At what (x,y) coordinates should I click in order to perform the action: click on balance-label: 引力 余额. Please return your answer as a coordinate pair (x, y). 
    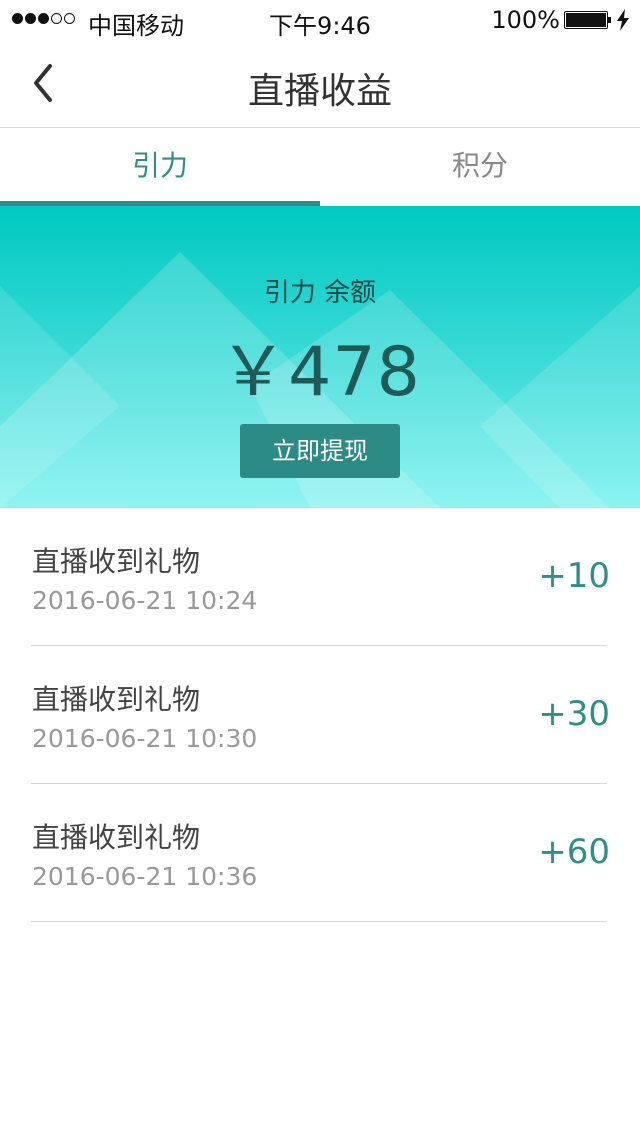
    Looking at the image, I should click on (320, 293).